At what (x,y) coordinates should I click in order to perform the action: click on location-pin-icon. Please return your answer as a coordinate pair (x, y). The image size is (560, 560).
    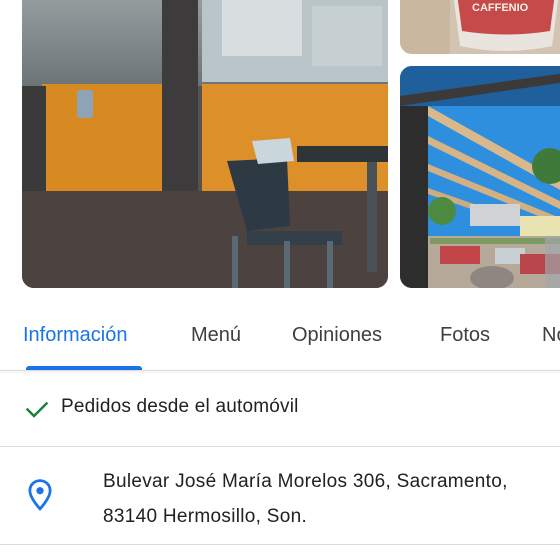
    Looking at the image, I should click on (40, 495).